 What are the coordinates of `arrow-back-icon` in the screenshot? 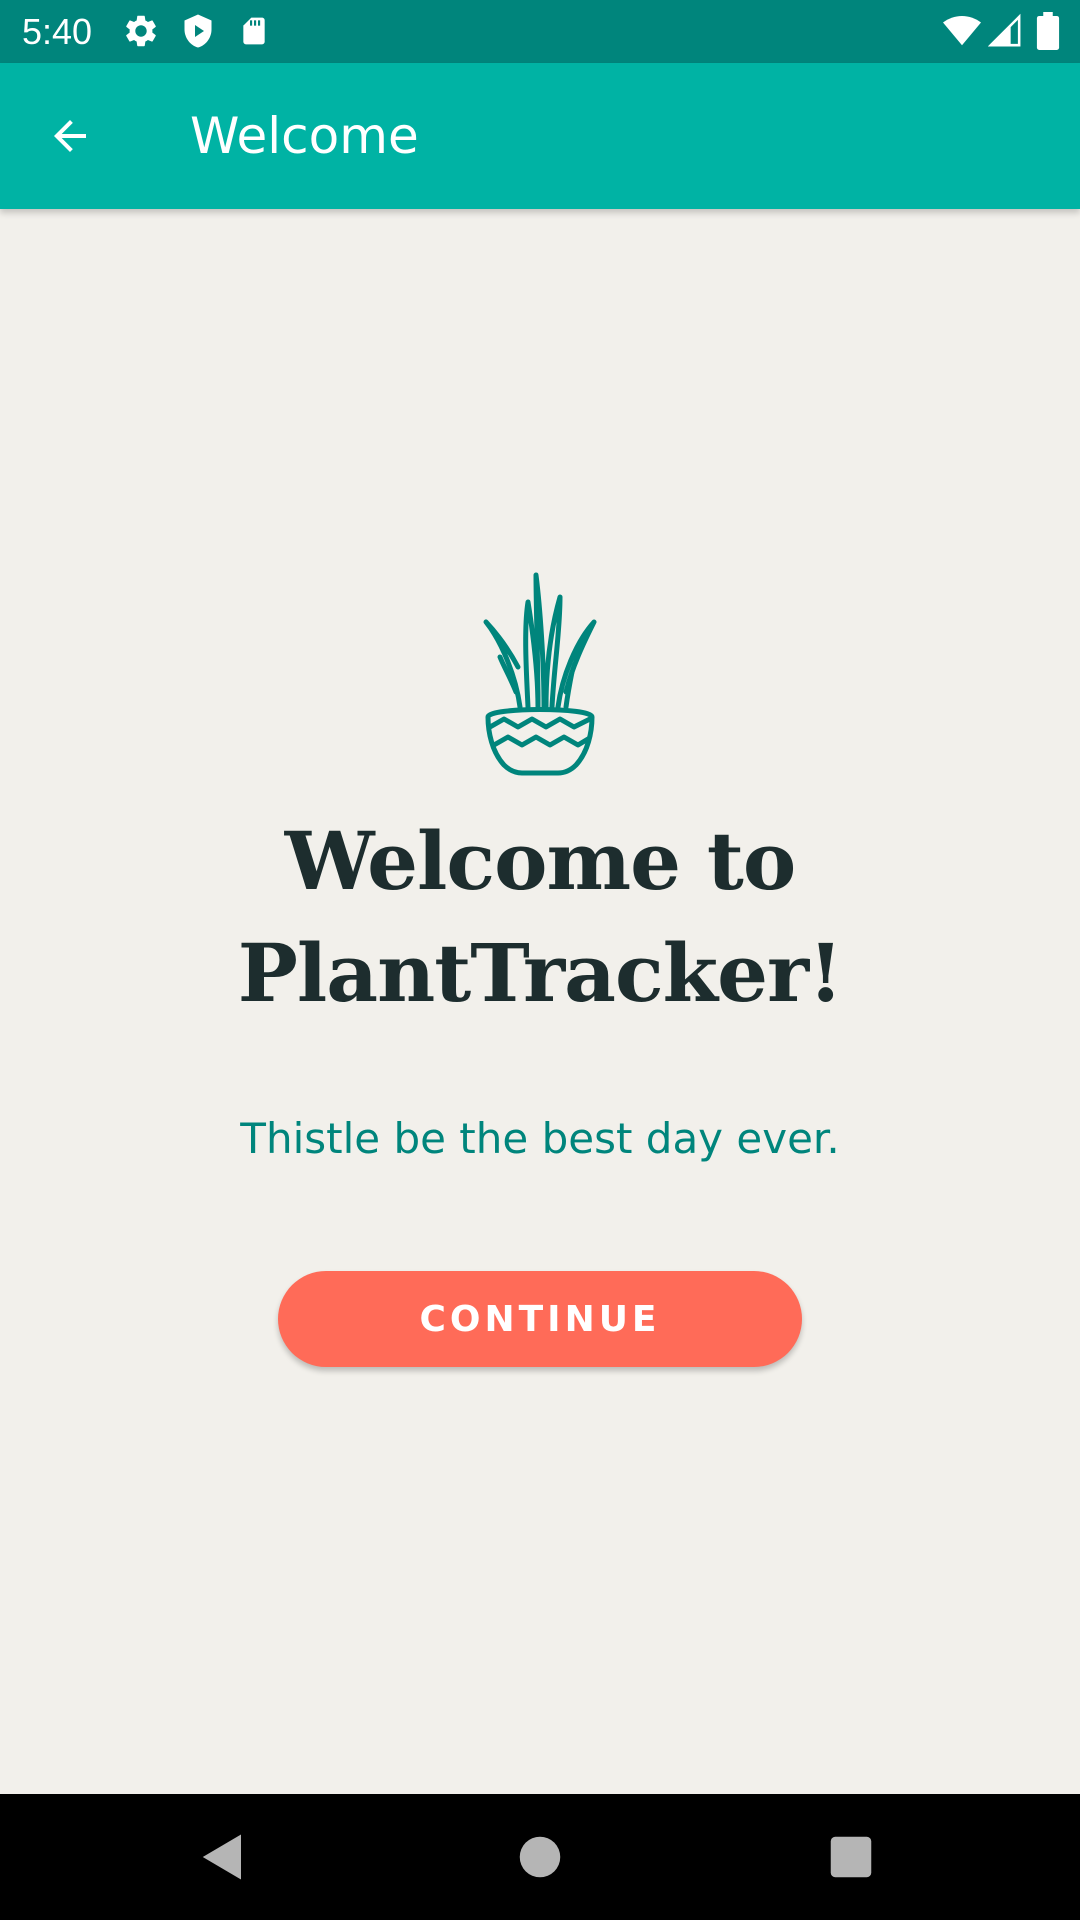 It's located at (70, 136).